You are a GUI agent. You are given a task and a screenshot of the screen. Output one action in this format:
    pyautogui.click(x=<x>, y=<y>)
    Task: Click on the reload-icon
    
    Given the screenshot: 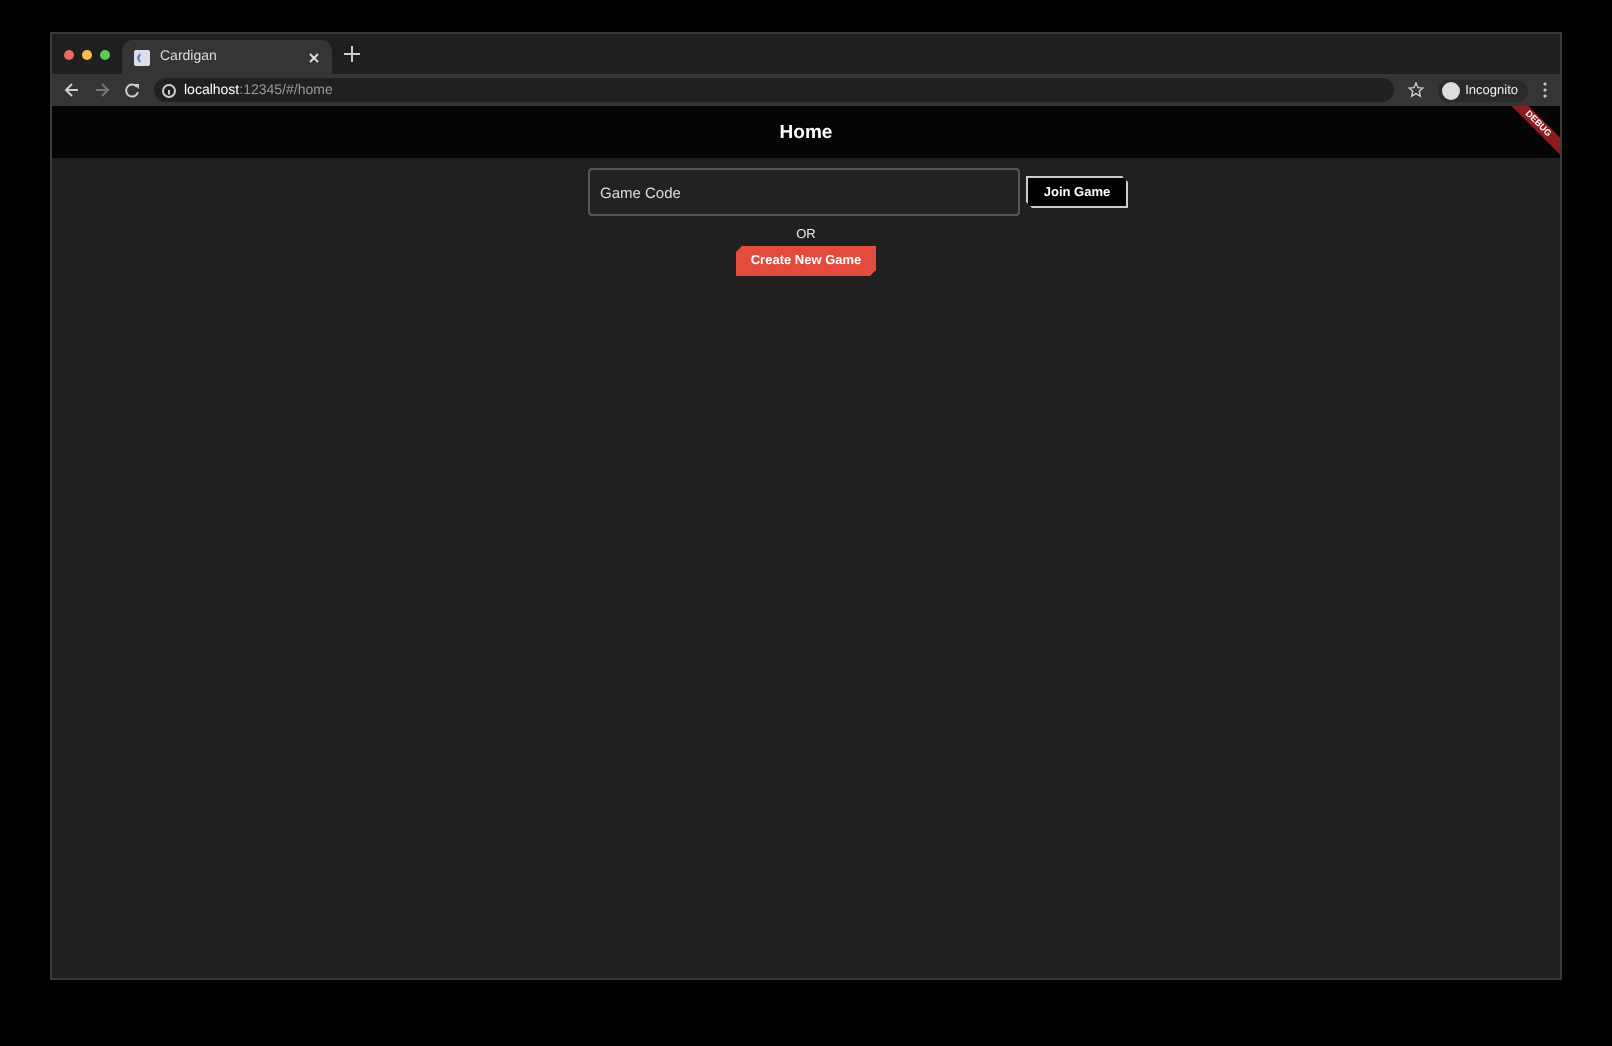 What is the action you would take?
    pyautogui.click(x=132, y=90)
    